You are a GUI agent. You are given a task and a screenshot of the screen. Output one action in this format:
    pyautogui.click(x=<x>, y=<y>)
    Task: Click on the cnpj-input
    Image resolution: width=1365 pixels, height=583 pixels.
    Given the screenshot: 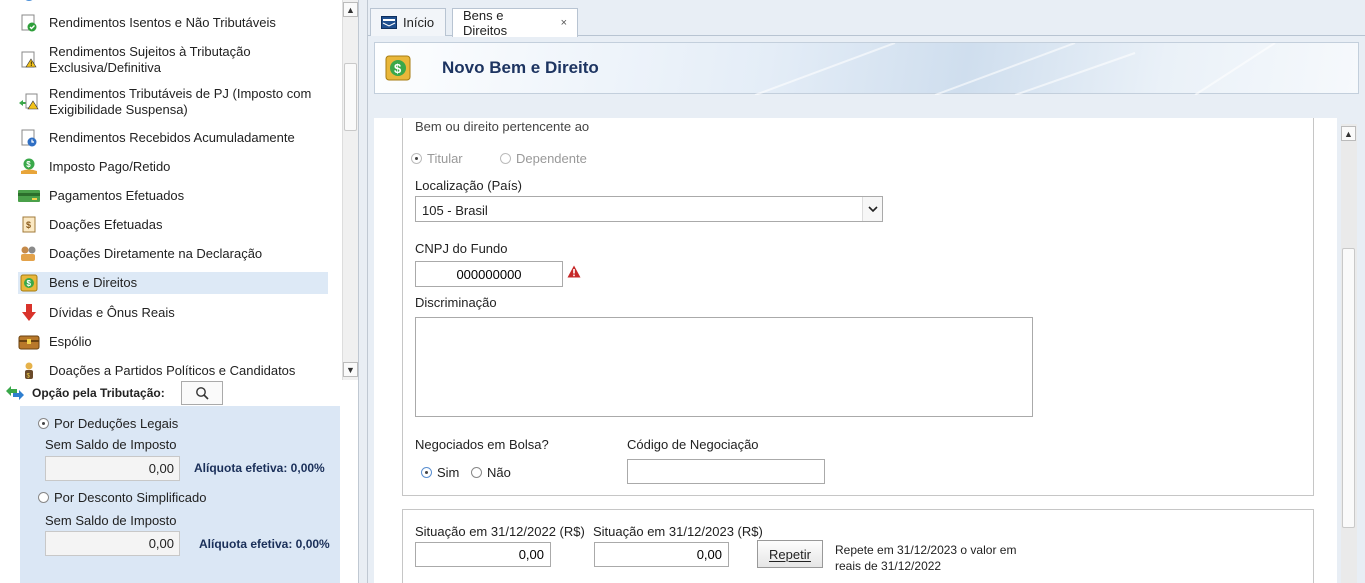 What is the action you would take?
    pyautogui.click(x=489, y=274)
    